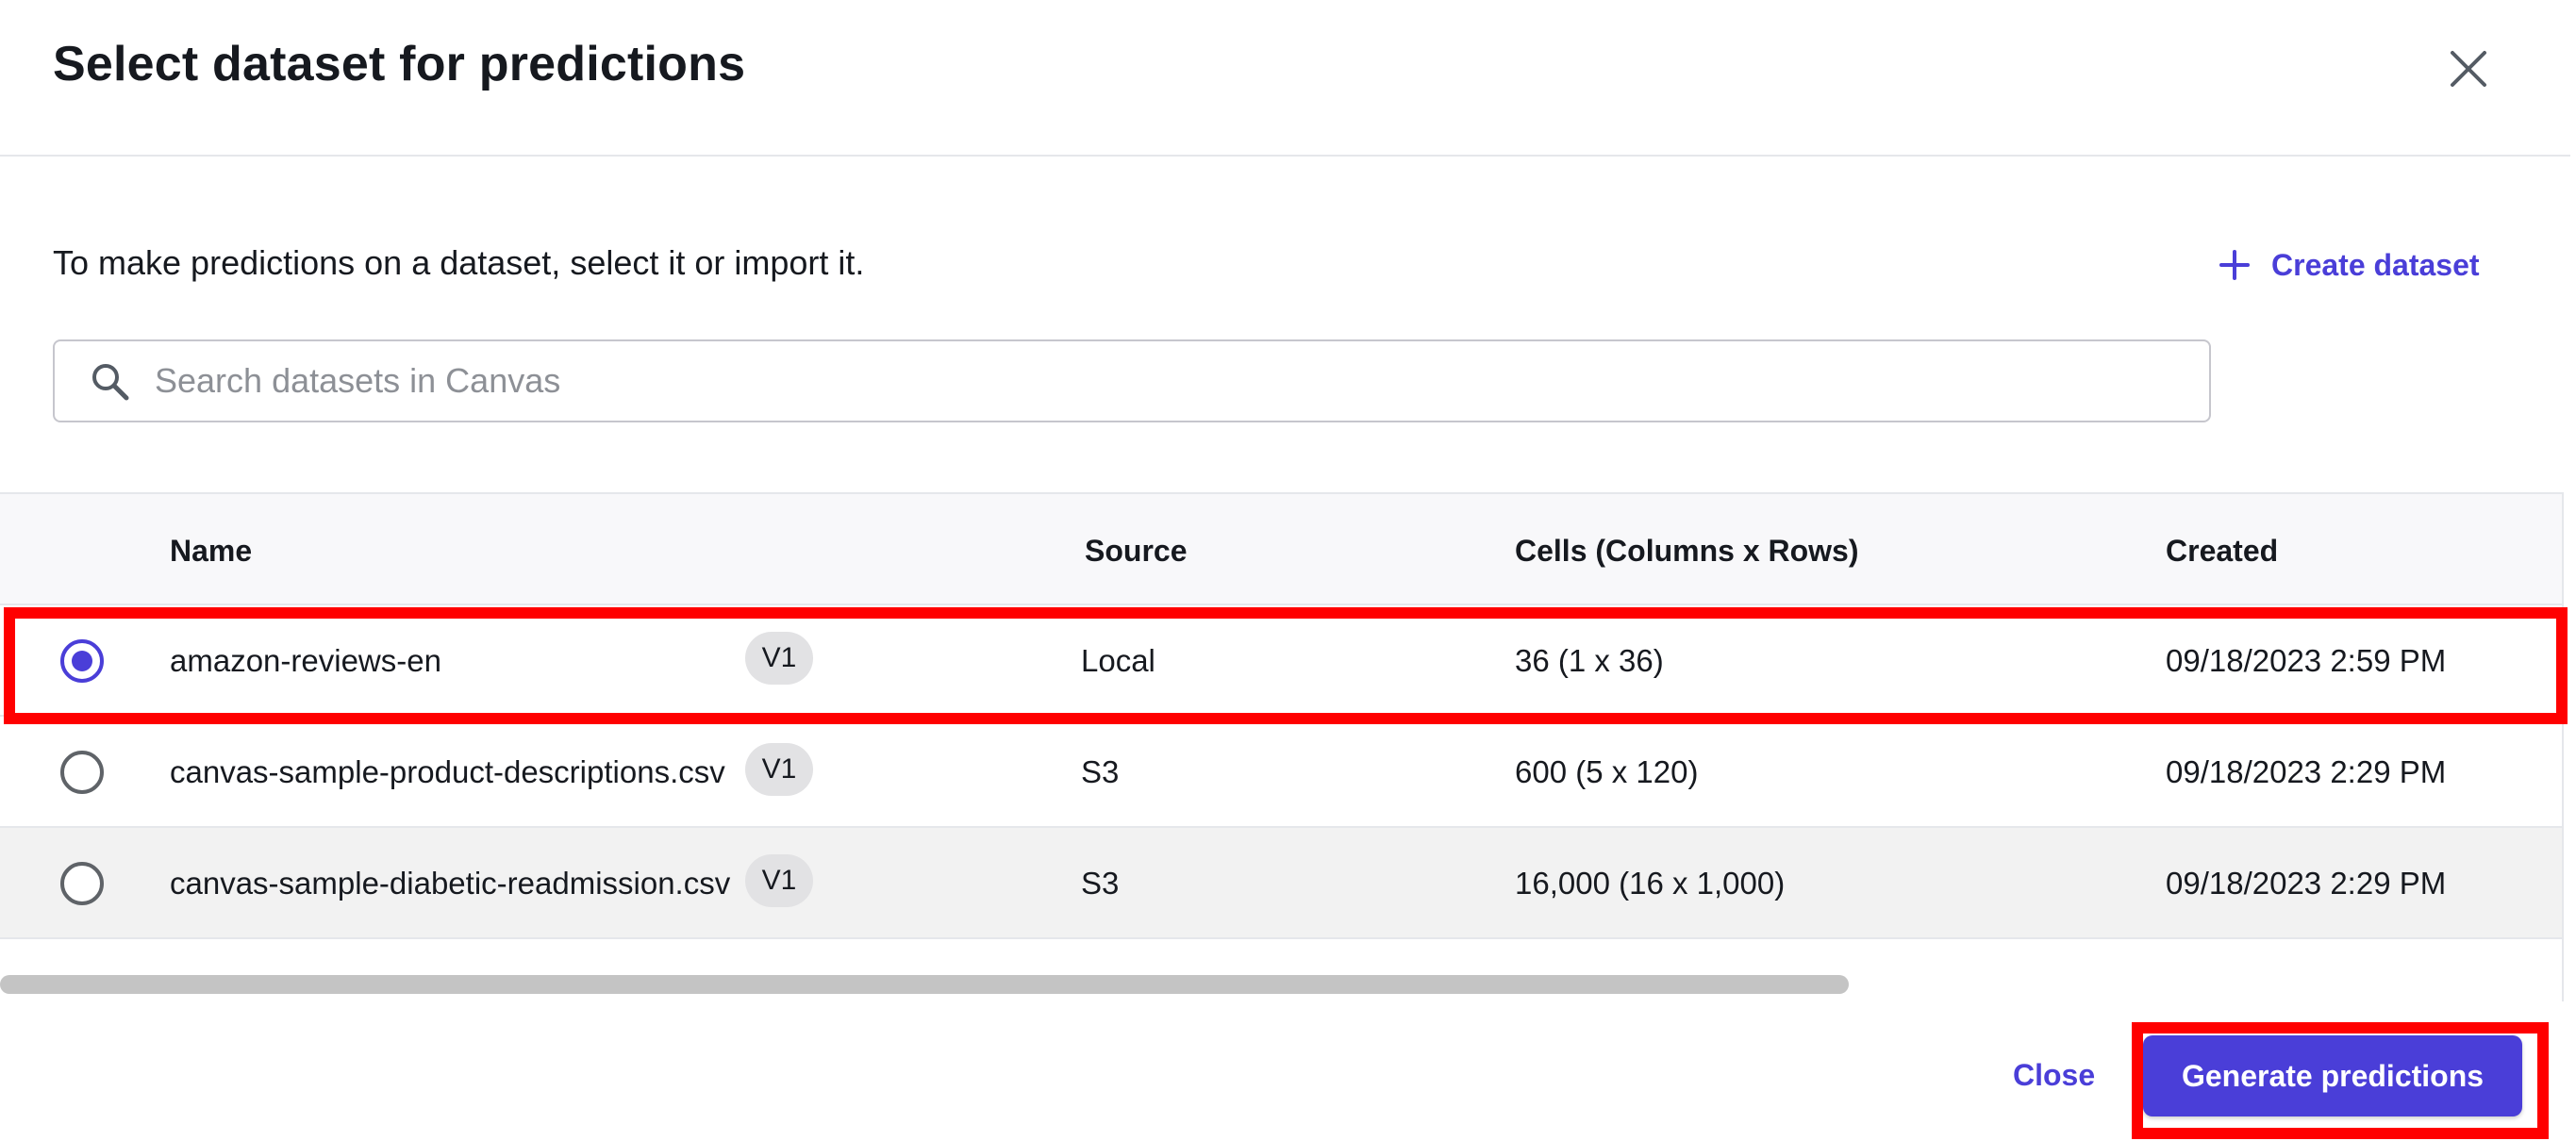 The height and width of the screenshot is (1141, 2576). Describe the element at coordinates (1285, 78) in the screenshot. I see `dialog-header: Select dataset for predictions` at that location.